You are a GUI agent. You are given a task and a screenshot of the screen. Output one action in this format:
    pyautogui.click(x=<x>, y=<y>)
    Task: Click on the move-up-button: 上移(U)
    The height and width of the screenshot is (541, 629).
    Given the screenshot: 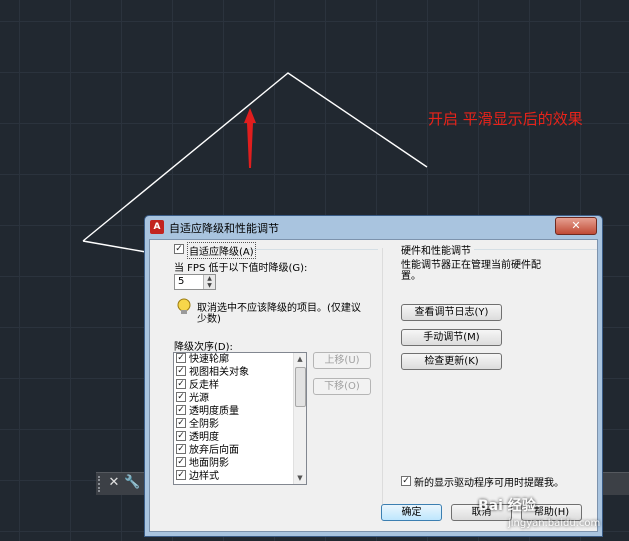 What is the action you would take?
    pyautogui.click(x=342, y=360)
    